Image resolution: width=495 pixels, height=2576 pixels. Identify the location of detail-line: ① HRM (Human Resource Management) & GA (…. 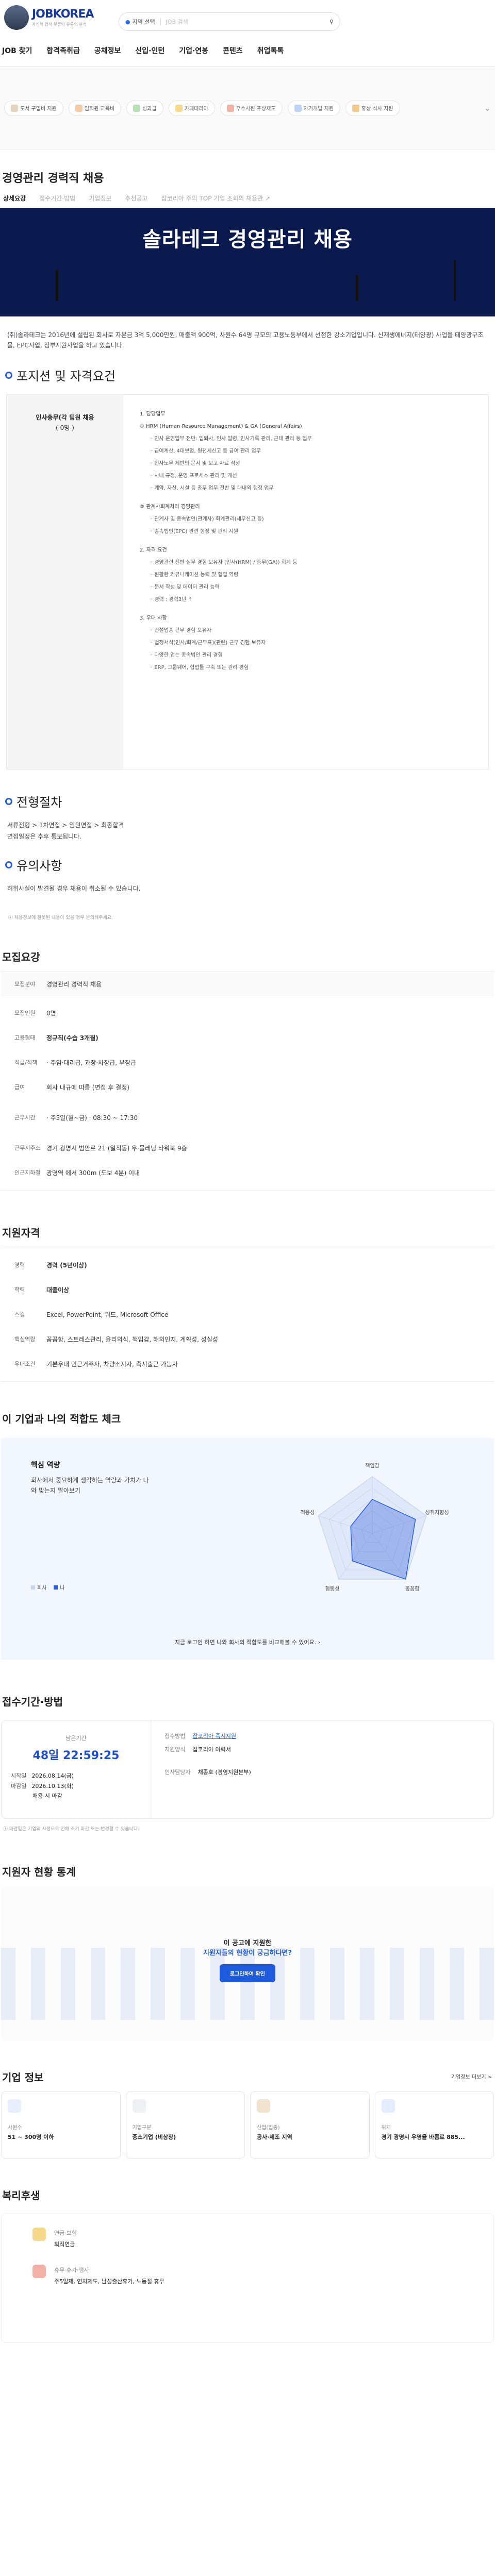
(221, 426).